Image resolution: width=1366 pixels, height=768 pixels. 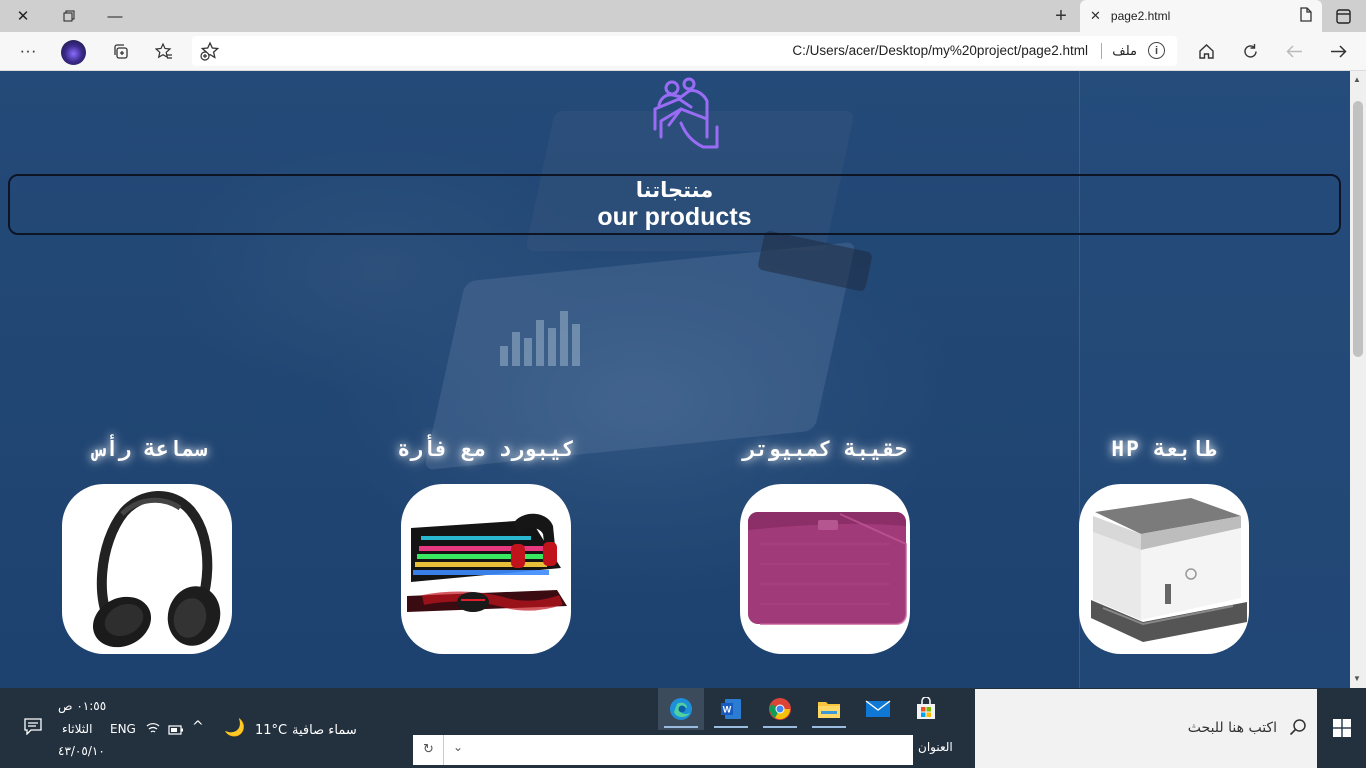 I want to click on taskbar-chrome, so click(x=780, y=709).